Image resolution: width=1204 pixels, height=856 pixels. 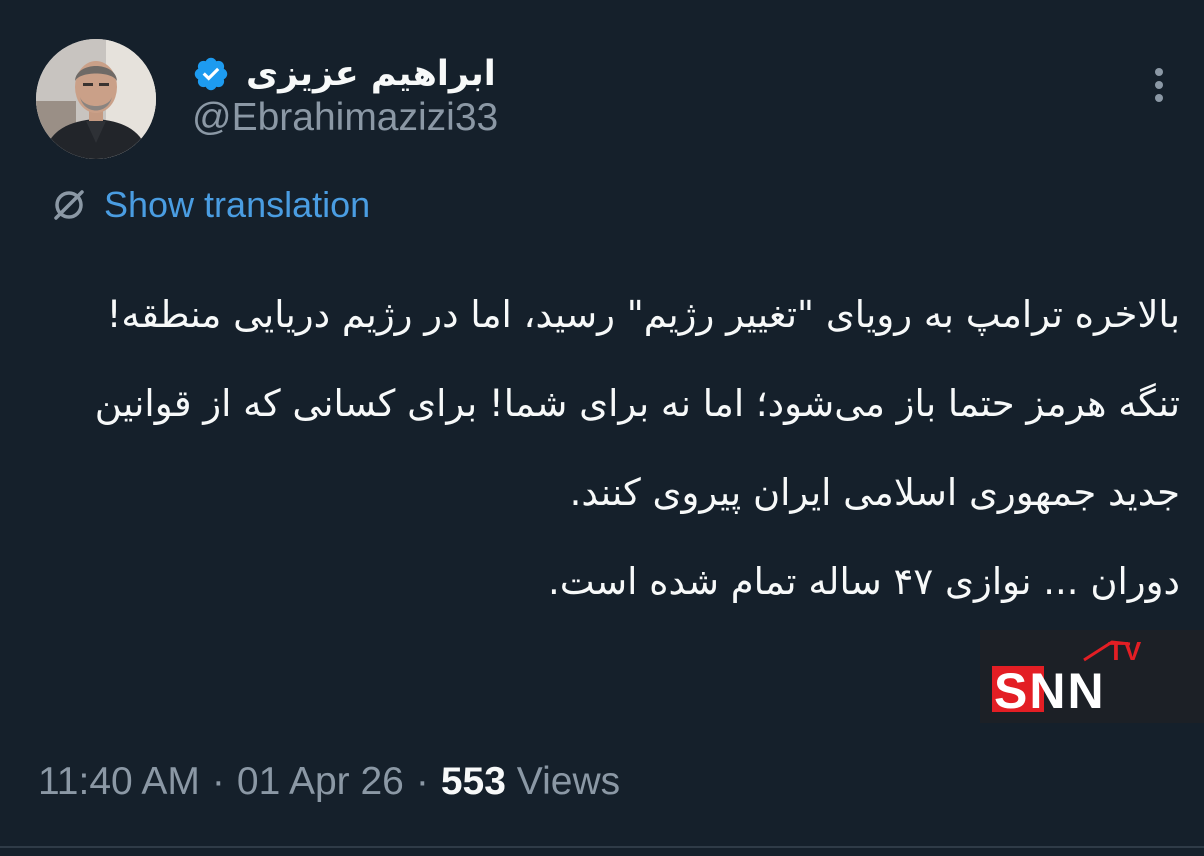 I want to click on snn-tv-logo: TV SNN, so click(x=1092, y=676).